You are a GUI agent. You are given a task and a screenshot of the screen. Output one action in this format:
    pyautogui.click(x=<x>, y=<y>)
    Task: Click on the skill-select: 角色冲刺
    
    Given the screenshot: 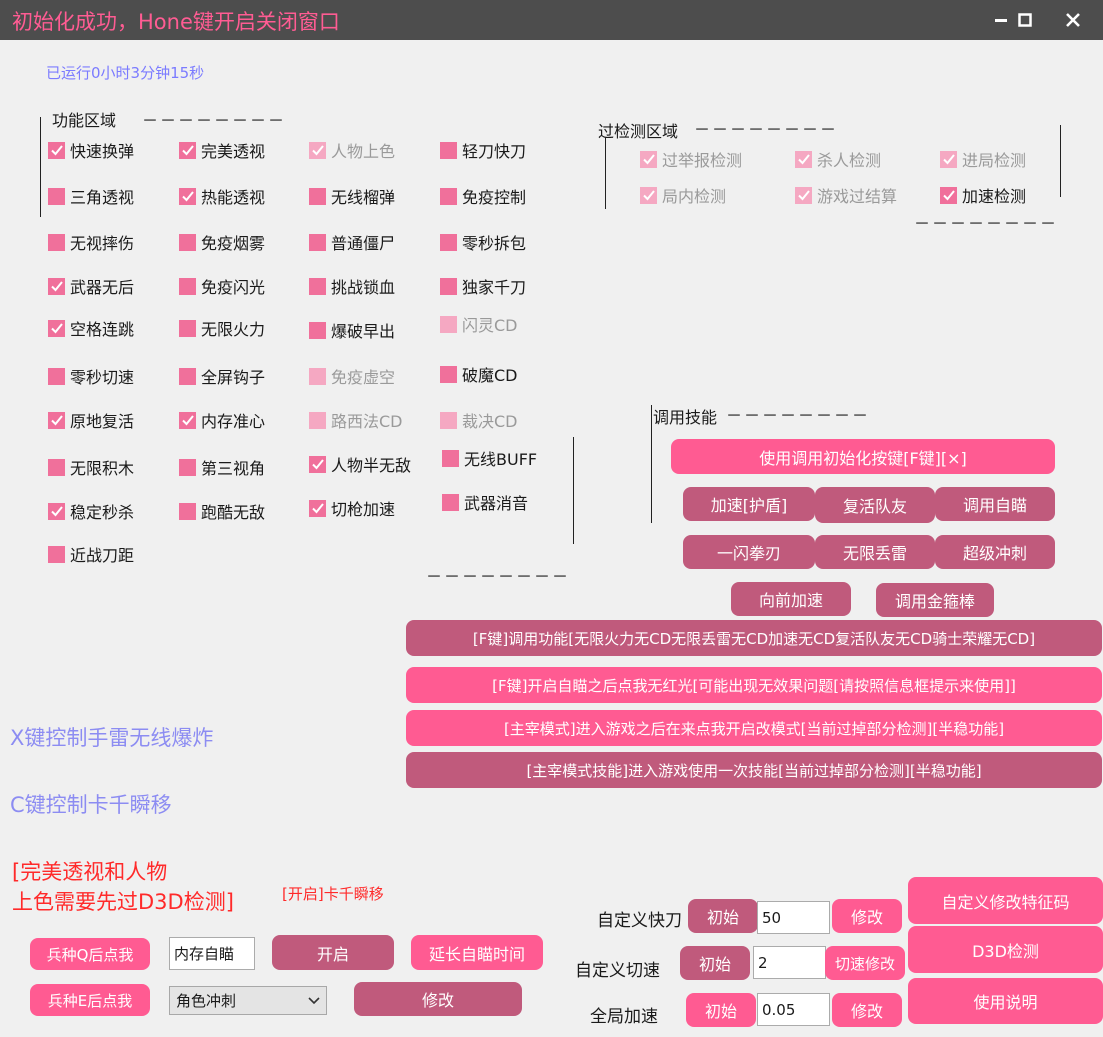 What is the action you would take?
    pyautogui.click(x=248, y=1000)
    